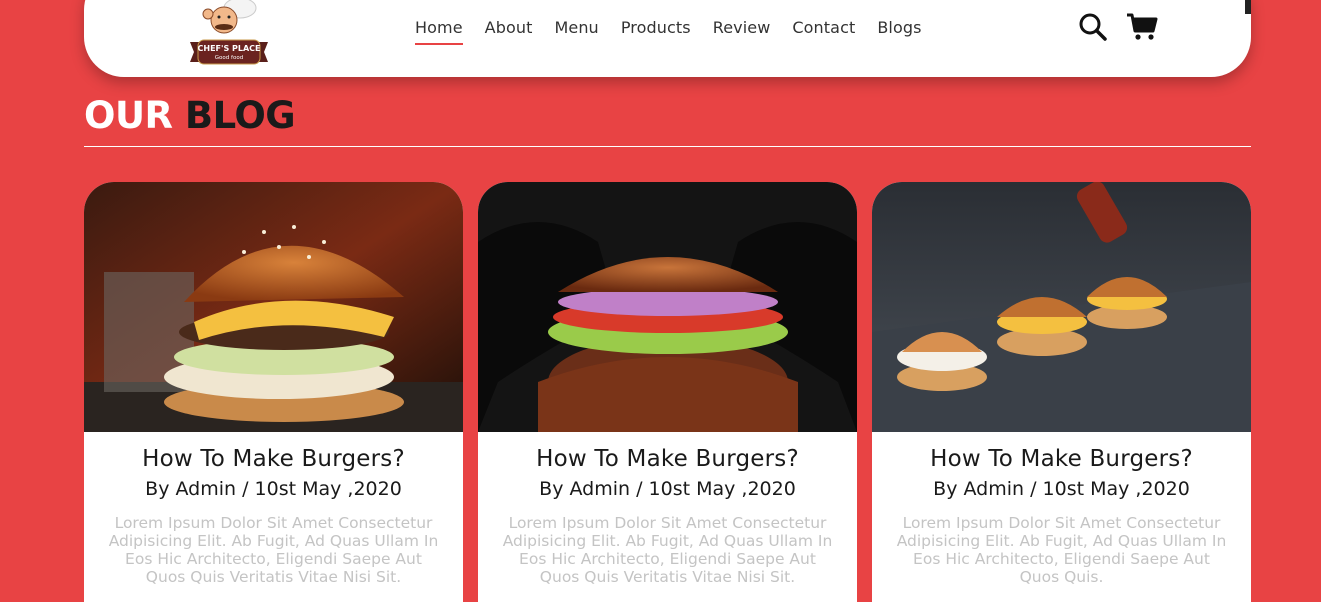 The width and height of the screenshot is (1321, 602). Describe the element at coordinates (1142, 27) in the screenshot. I see `cart-icon` at that location.